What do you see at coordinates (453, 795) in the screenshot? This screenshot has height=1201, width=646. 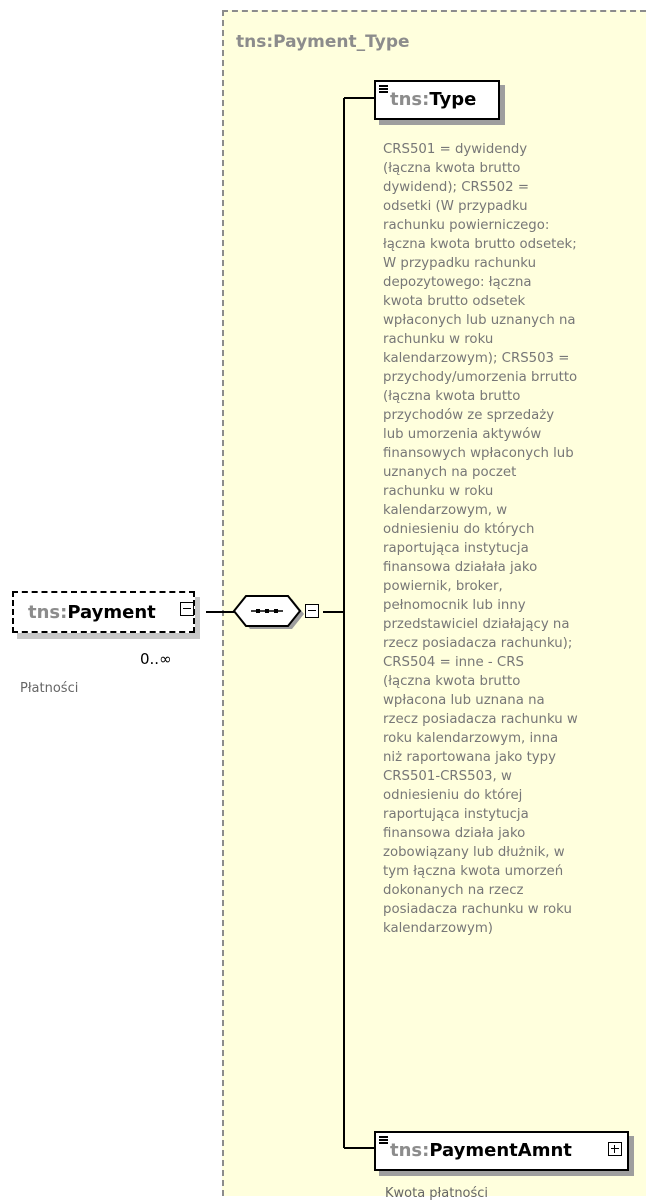 I see `type-annotation-line: odniesieniu do której` at bounding box center [453, 795].